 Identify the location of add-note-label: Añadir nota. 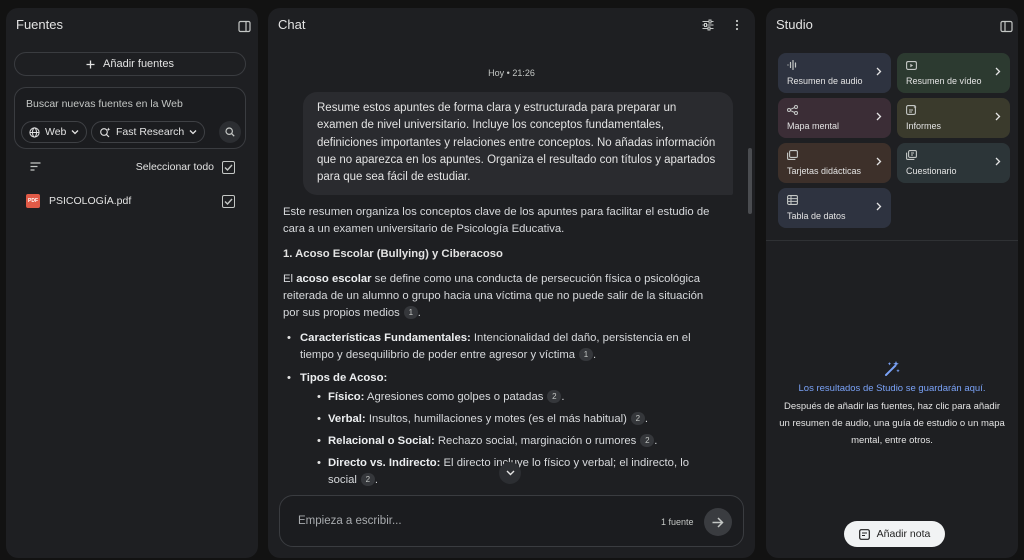
(903, 534).